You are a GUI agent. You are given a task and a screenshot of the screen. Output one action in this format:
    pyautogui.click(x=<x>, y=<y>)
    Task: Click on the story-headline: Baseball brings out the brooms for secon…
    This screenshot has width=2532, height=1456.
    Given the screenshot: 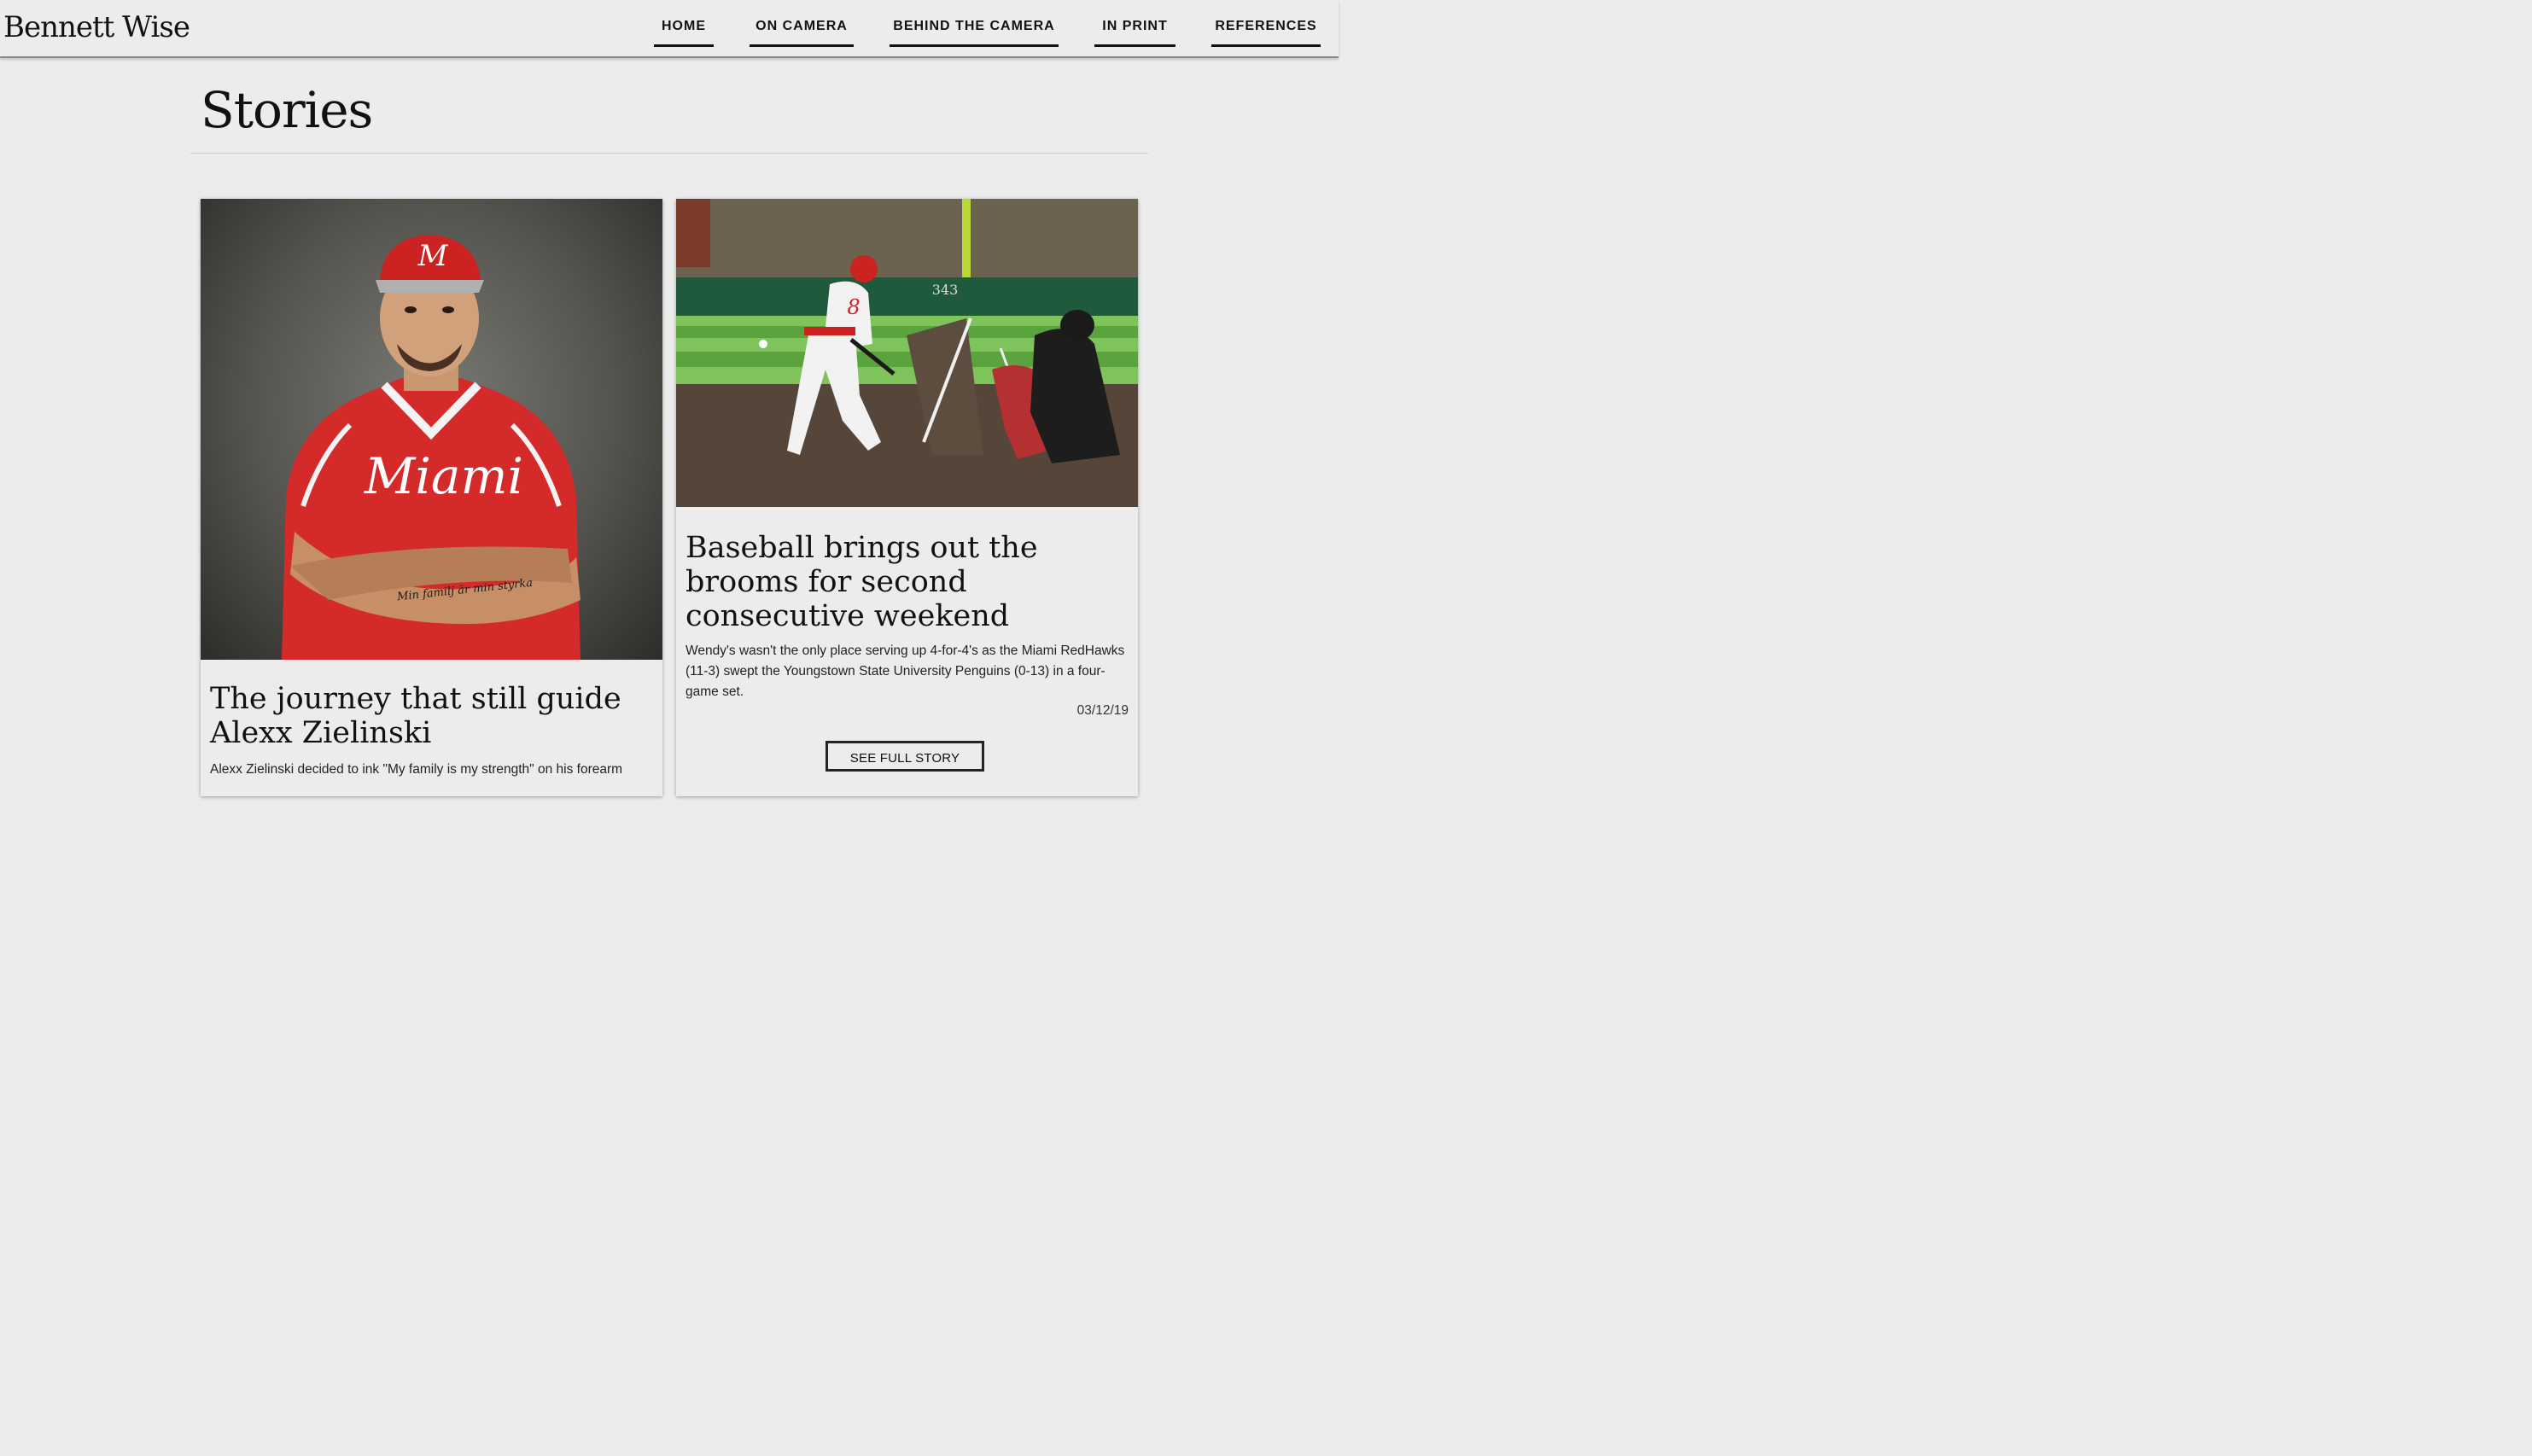 What is the action you would take?
    pyautogui.click(x=908, y=582)
    